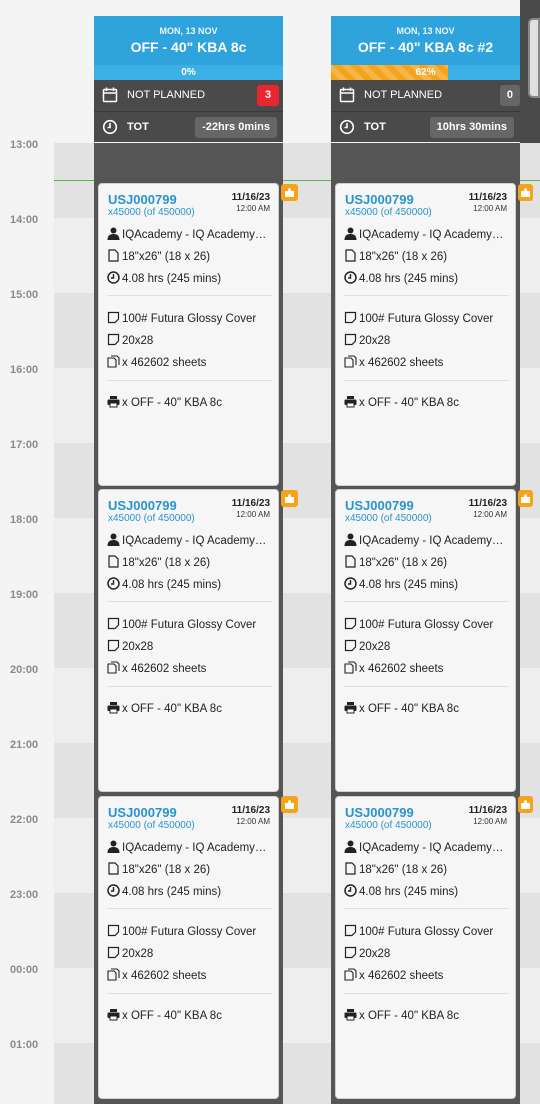 This screenshot has width=540, height=1104. What do you see at coordinates (24, 970) in the screenshot?
I see `time-label: 00:00` at bounding box center [24, 970].